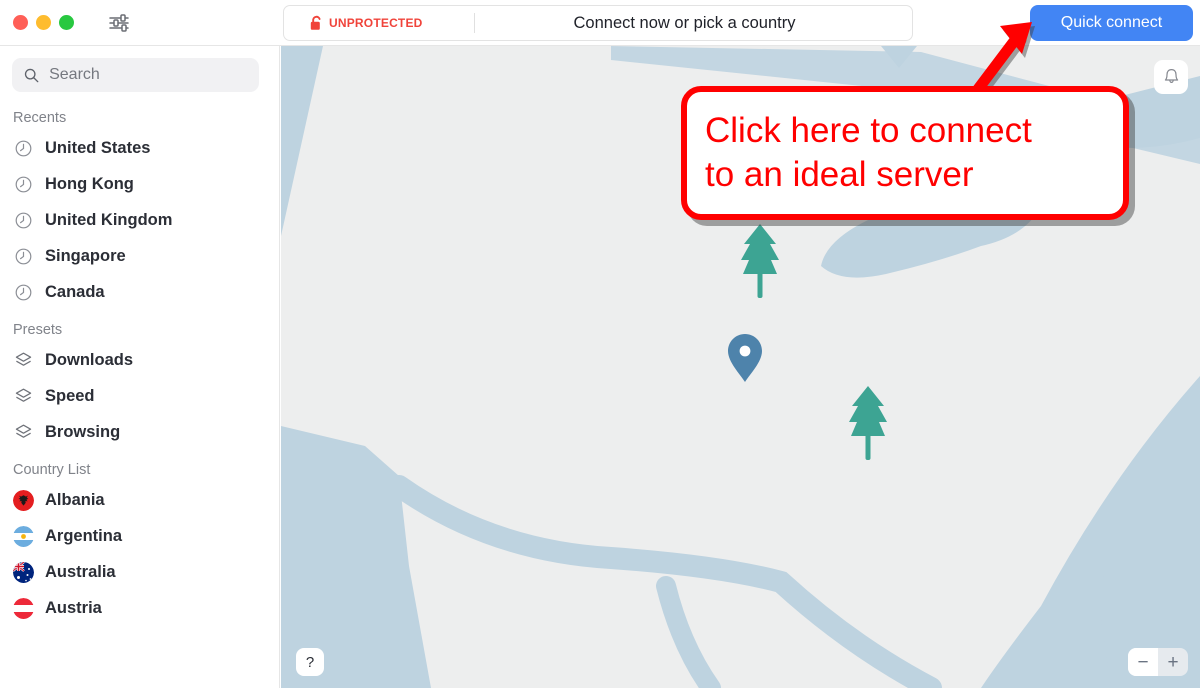 This screenshot has height=688, width=1200. Describe the element at coordinates (89, 183) in the screenshot. I see `sidebar-item-label: Hong Kong` at that location.